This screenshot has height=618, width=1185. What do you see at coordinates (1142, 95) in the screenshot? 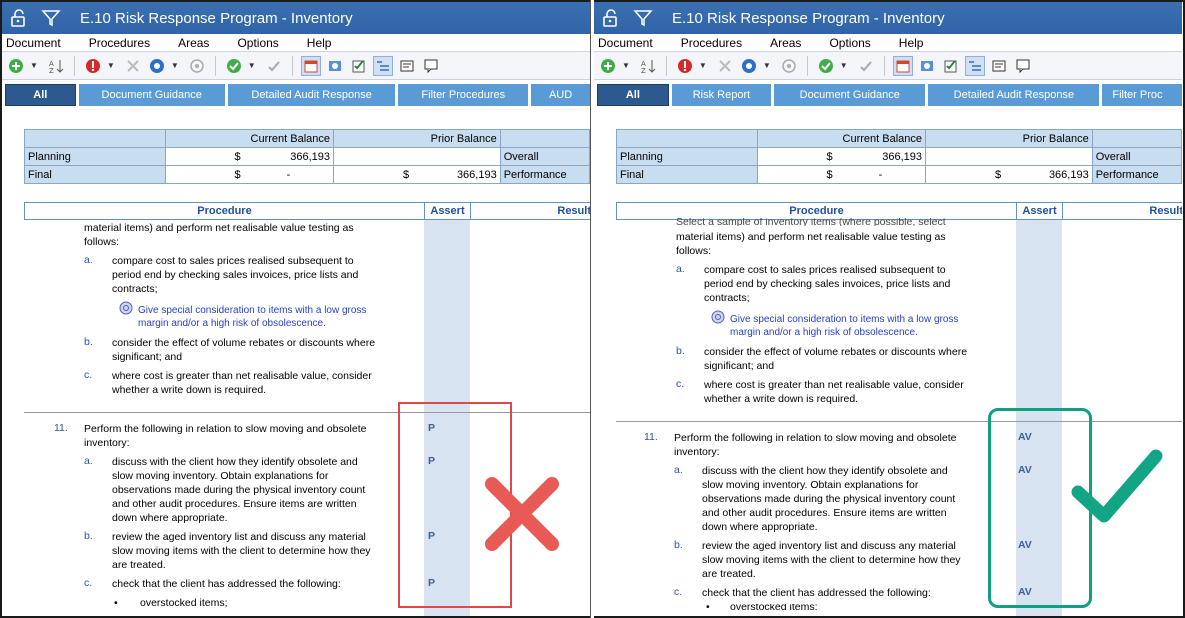
I see `tab-filter-procedures: Filter Proc` at bounding box center [1142, 95].